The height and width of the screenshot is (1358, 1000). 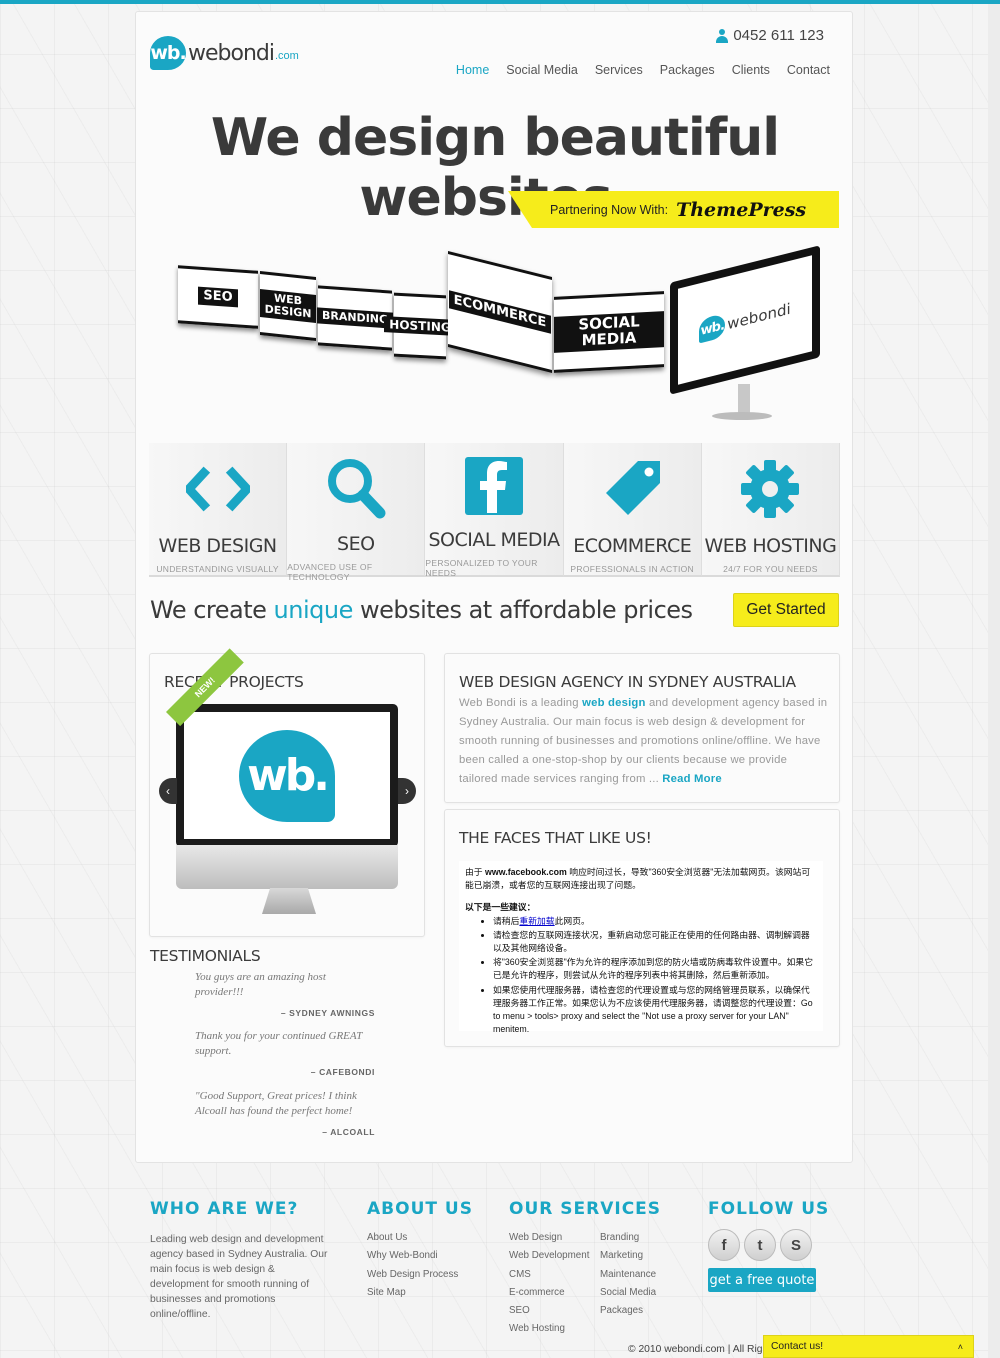 I want to click on read-more-link: Read More, so click(x=692, y=779).